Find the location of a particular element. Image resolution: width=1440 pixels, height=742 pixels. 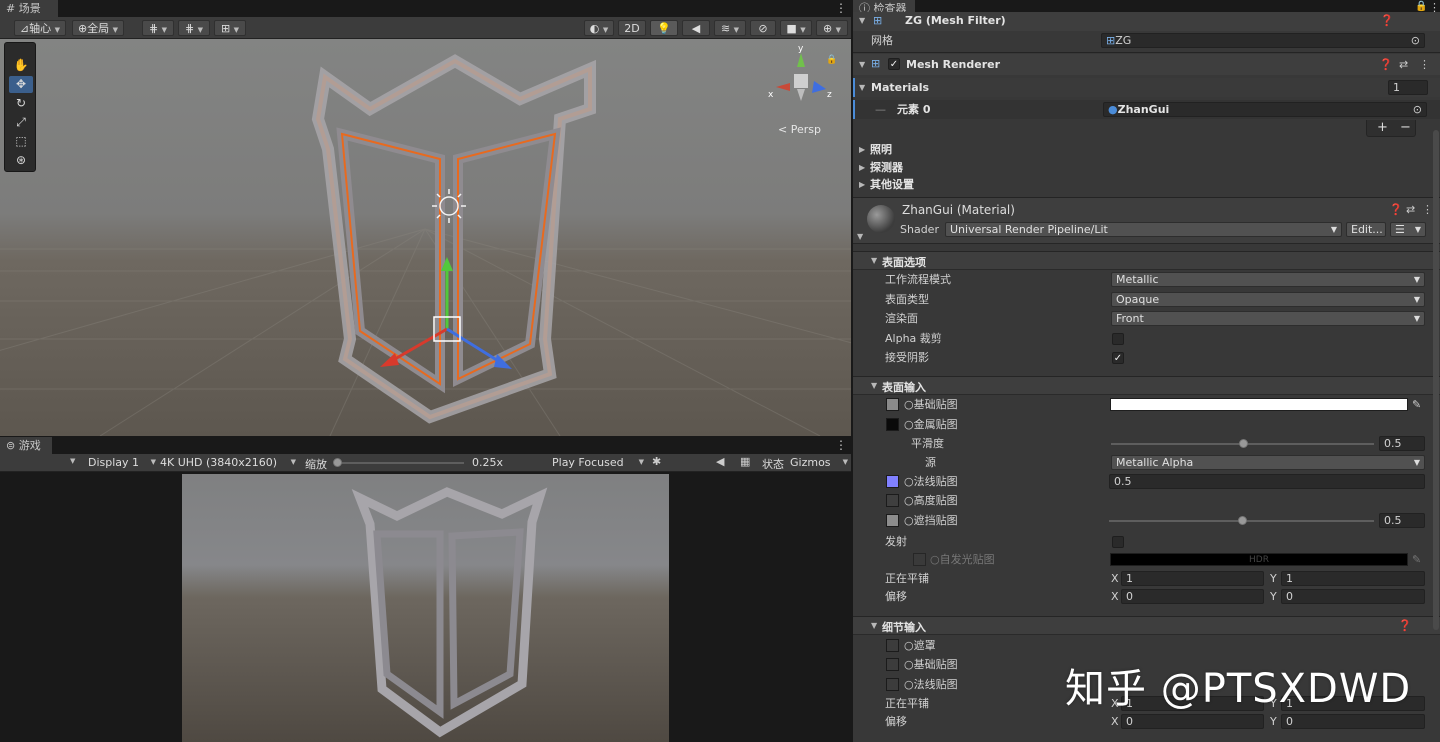

effects-button: ≋ ▼ is located at coordinates (730, 28).